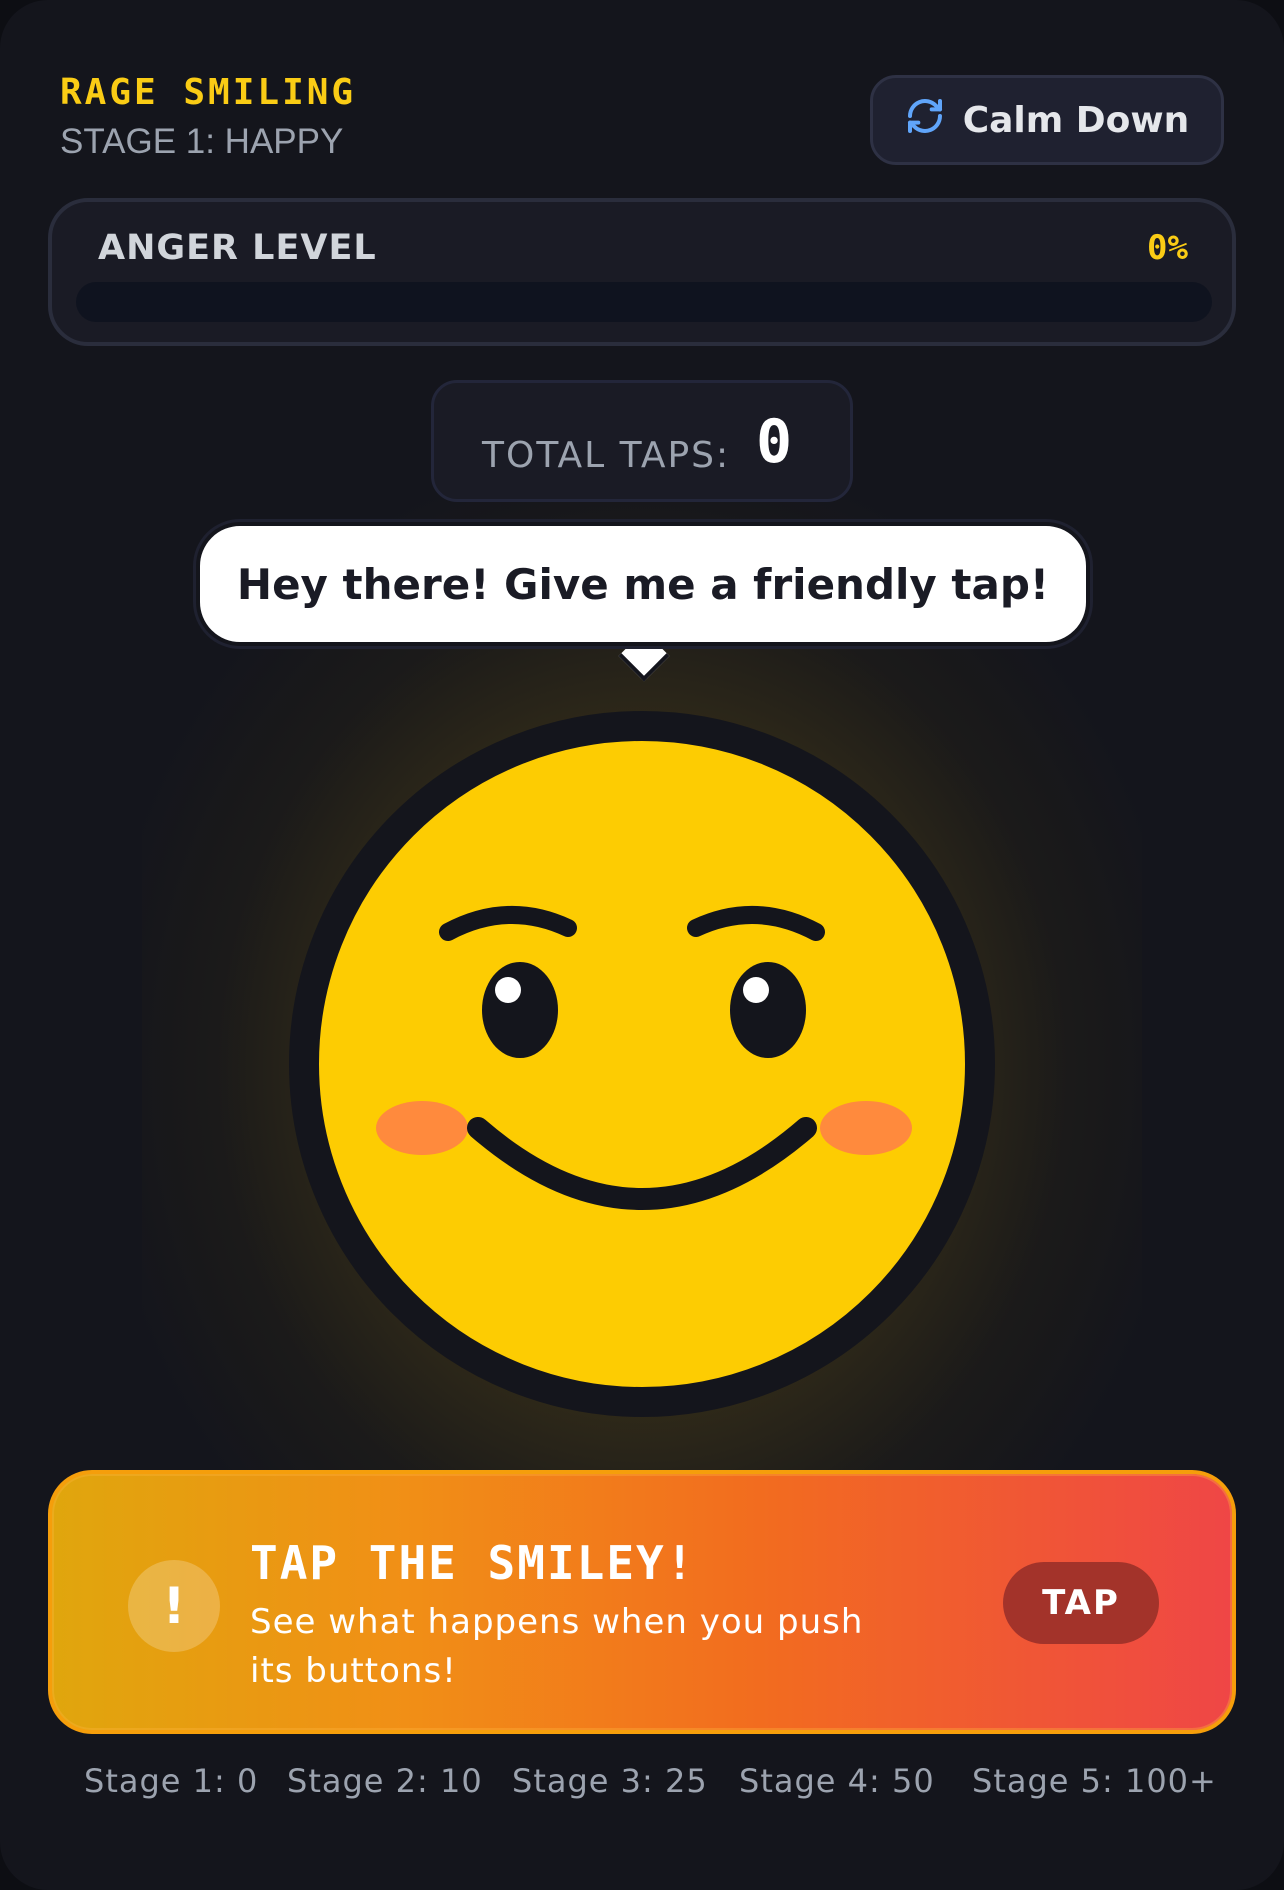 The width and height of the screenshot is (1284, 1890). What do you see at coordinates (774, 442) in the screenshot?
I see `total-taps-count: 0` at bounding box center [774, 442].